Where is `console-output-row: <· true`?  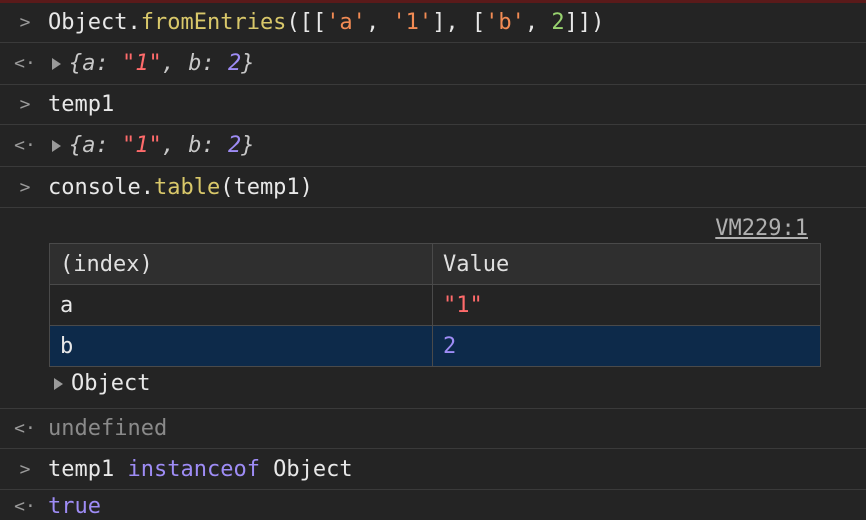
console-output-row: <· true is located at coordinates (433, 505).